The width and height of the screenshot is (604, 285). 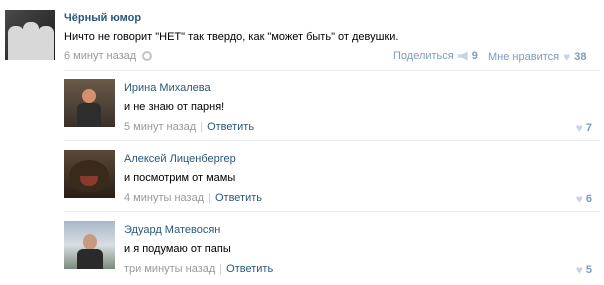 What do you see at coordinates (588, 128) in the screenshot?
I see `comment-like-count: 7` at bounding box center [588, 128].